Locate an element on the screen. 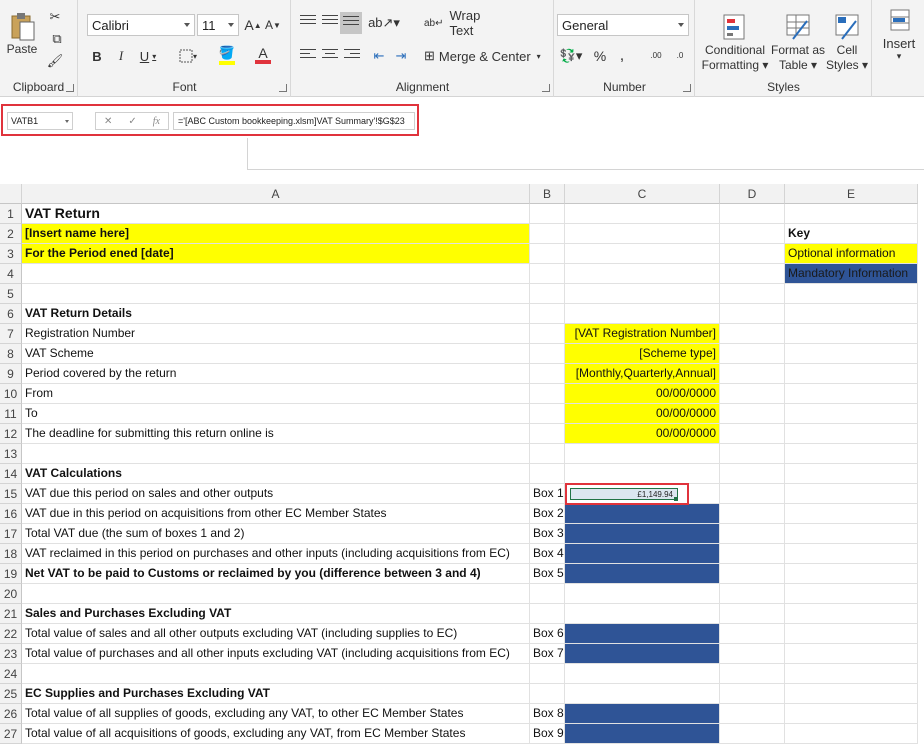  cell-b16: Box 2 is located at coordinates (547, 514).